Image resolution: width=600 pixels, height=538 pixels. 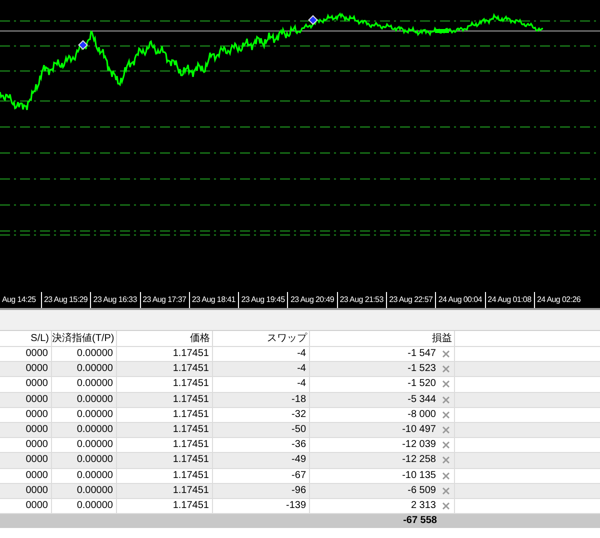 I want to click on table-row: 0000 0.00000 1.17451 -67 -10 135, so click(x=300, y=476).